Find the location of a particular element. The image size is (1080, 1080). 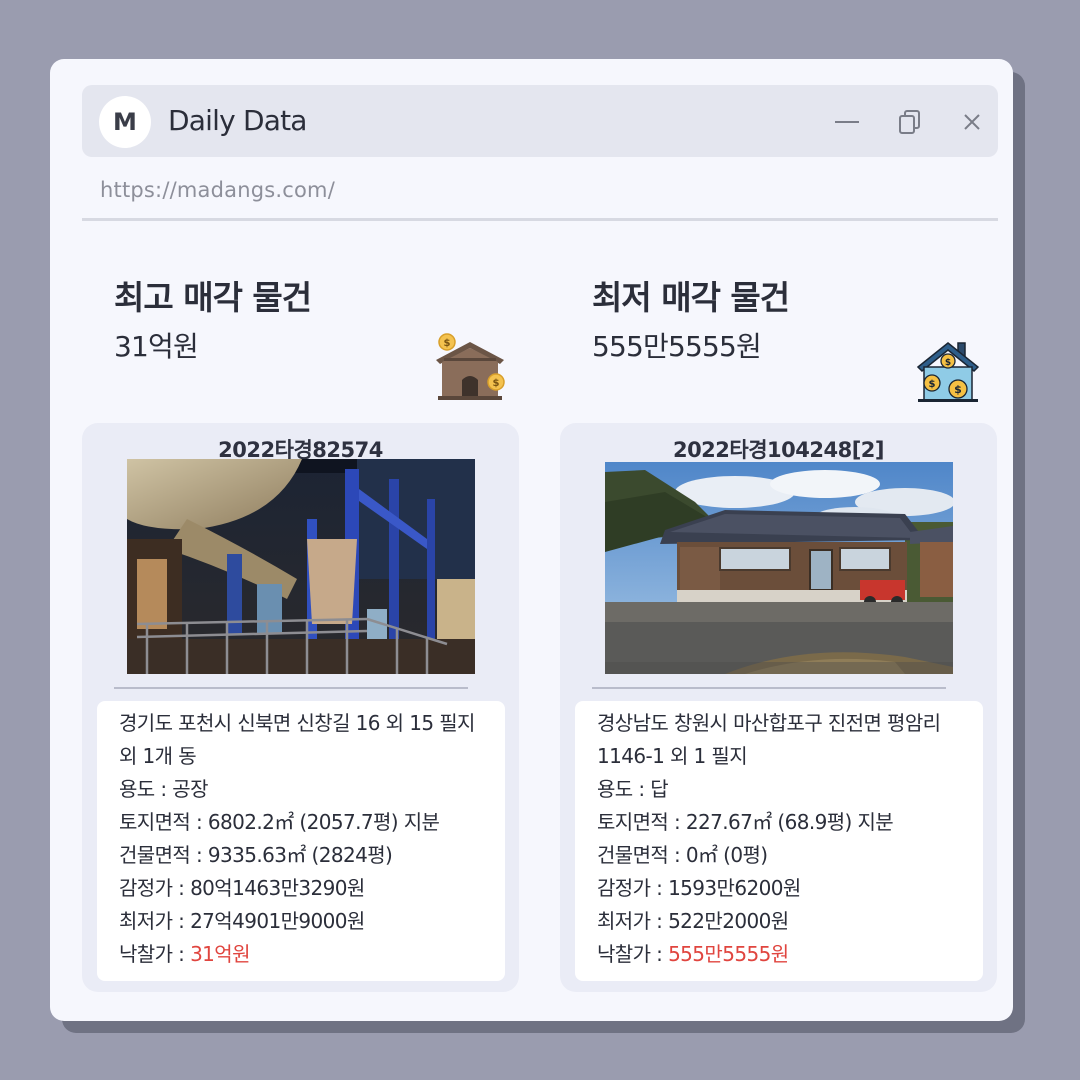

usage-row: 용도 : 공장 is located at coordinates (302, 789).